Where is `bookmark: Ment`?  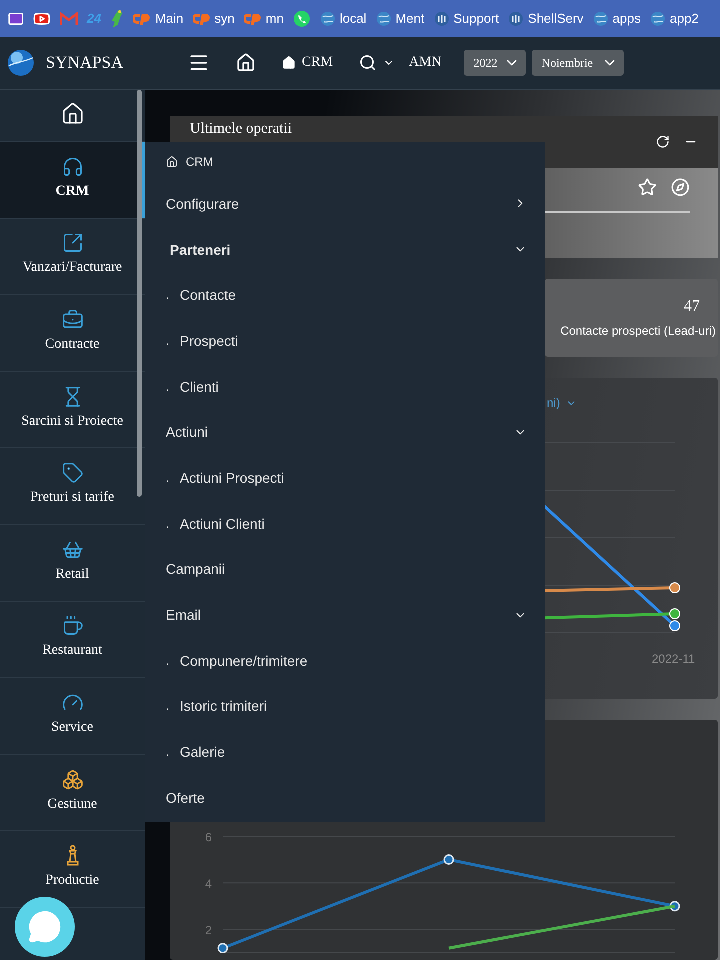
bookmark: Ment is located at coordinates (400, 18).